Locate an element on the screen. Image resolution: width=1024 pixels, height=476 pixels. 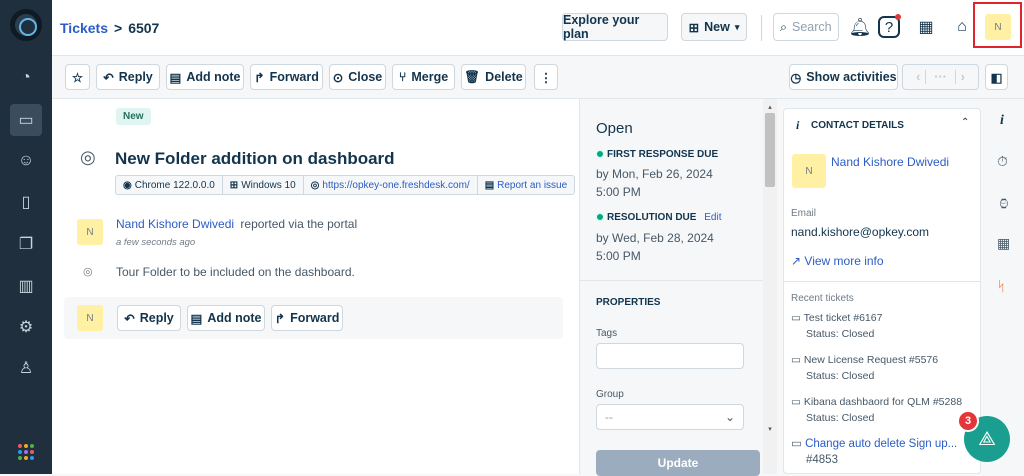
check-circle-icon: ⊙ is located at coordinates (338, 77).